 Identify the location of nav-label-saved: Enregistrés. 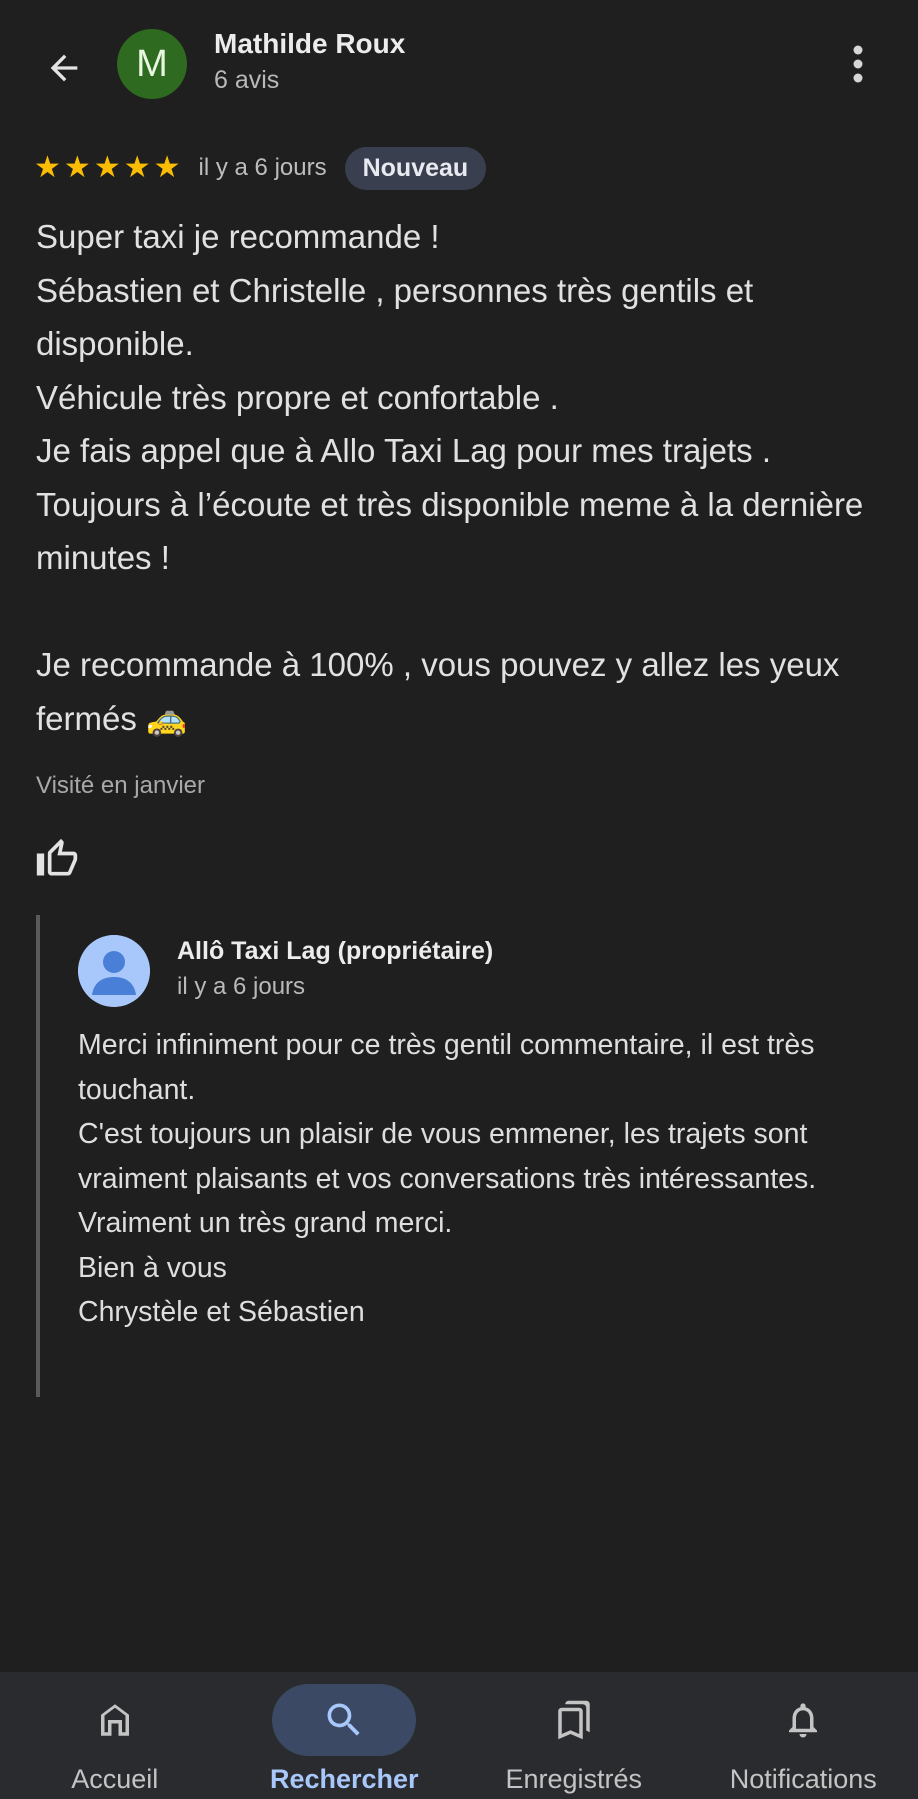
(574, 1779).